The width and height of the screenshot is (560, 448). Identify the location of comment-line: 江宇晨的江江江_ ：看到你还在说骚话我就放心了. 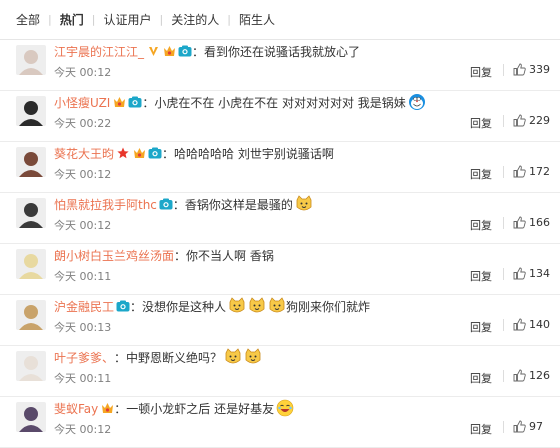
(303, 51).